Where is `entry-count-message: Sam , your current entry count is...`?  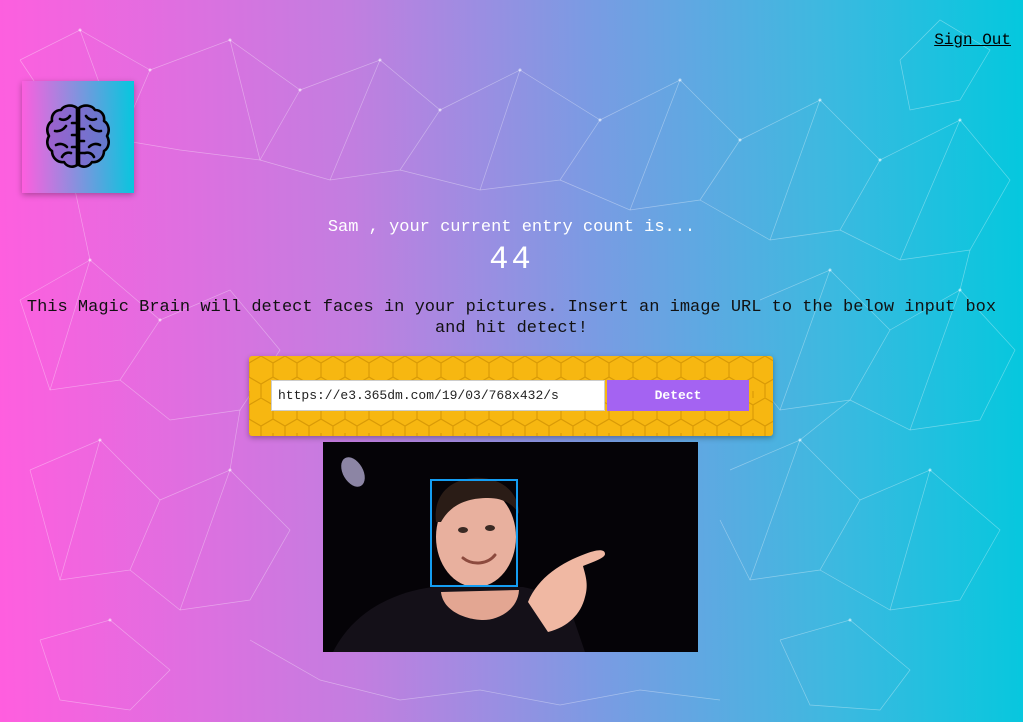 entry-count-message: Sam , your current entry count is... is located at coordinates (511, 227).